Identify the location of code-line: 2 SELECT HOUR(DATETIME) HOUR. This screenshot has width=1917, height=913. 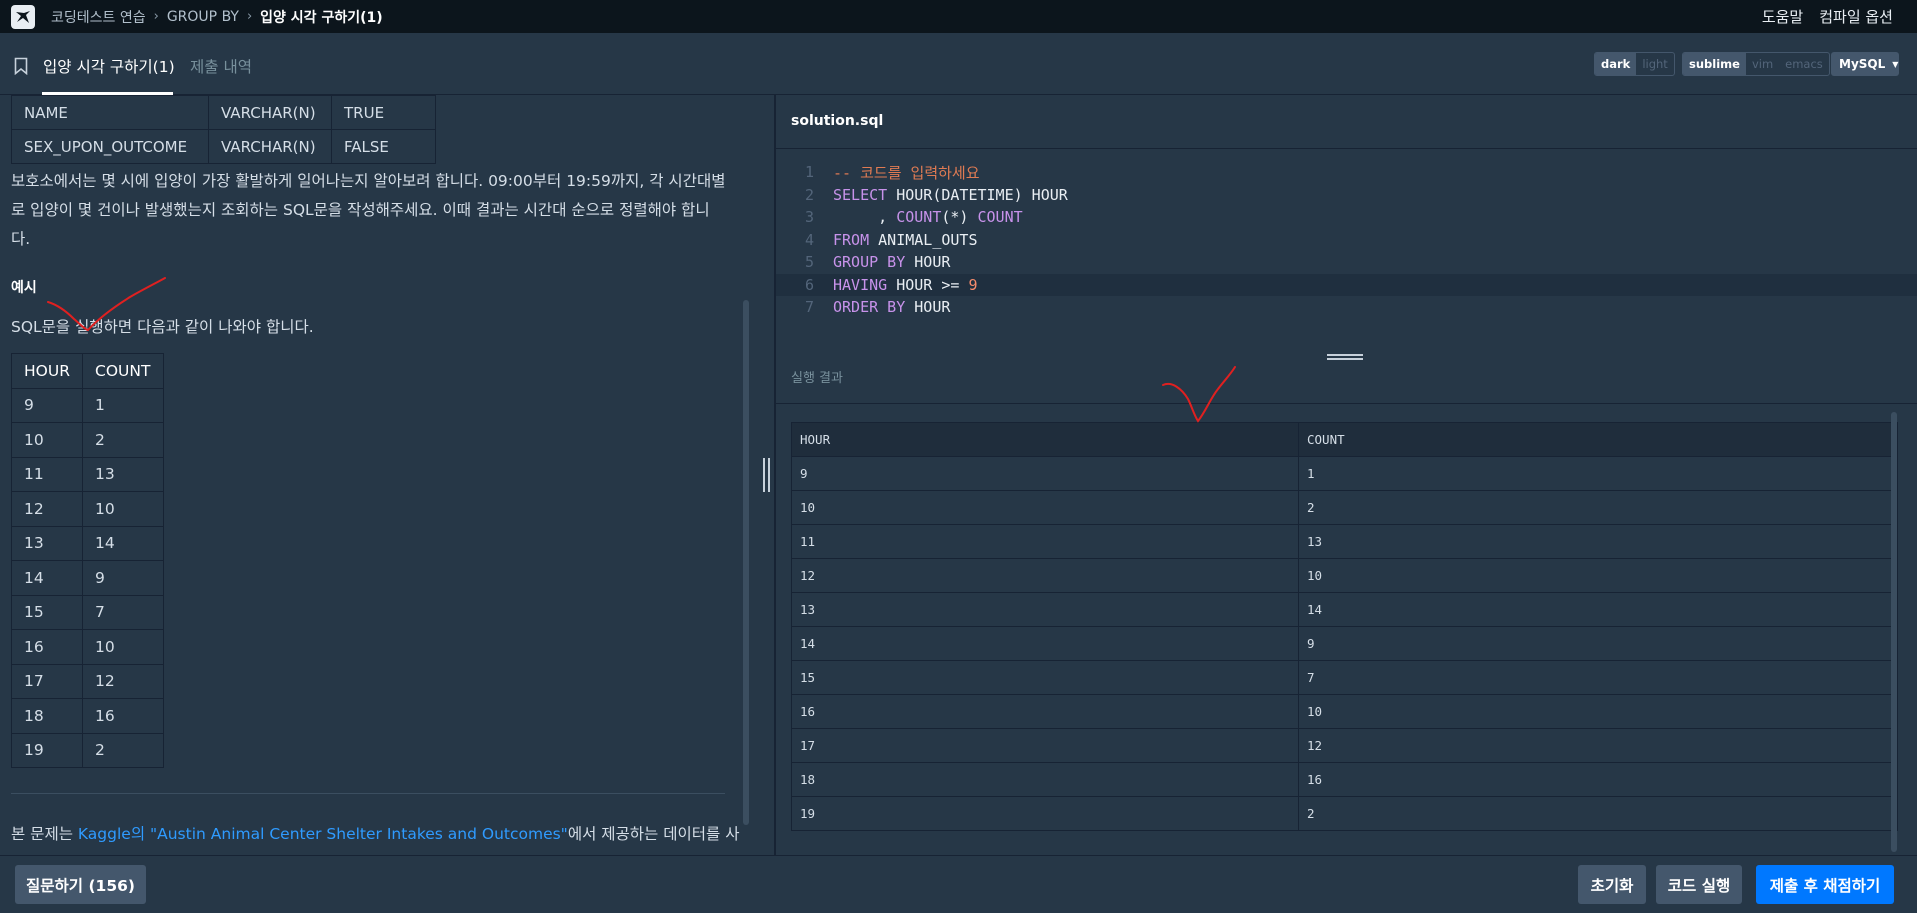
(1346, 195).